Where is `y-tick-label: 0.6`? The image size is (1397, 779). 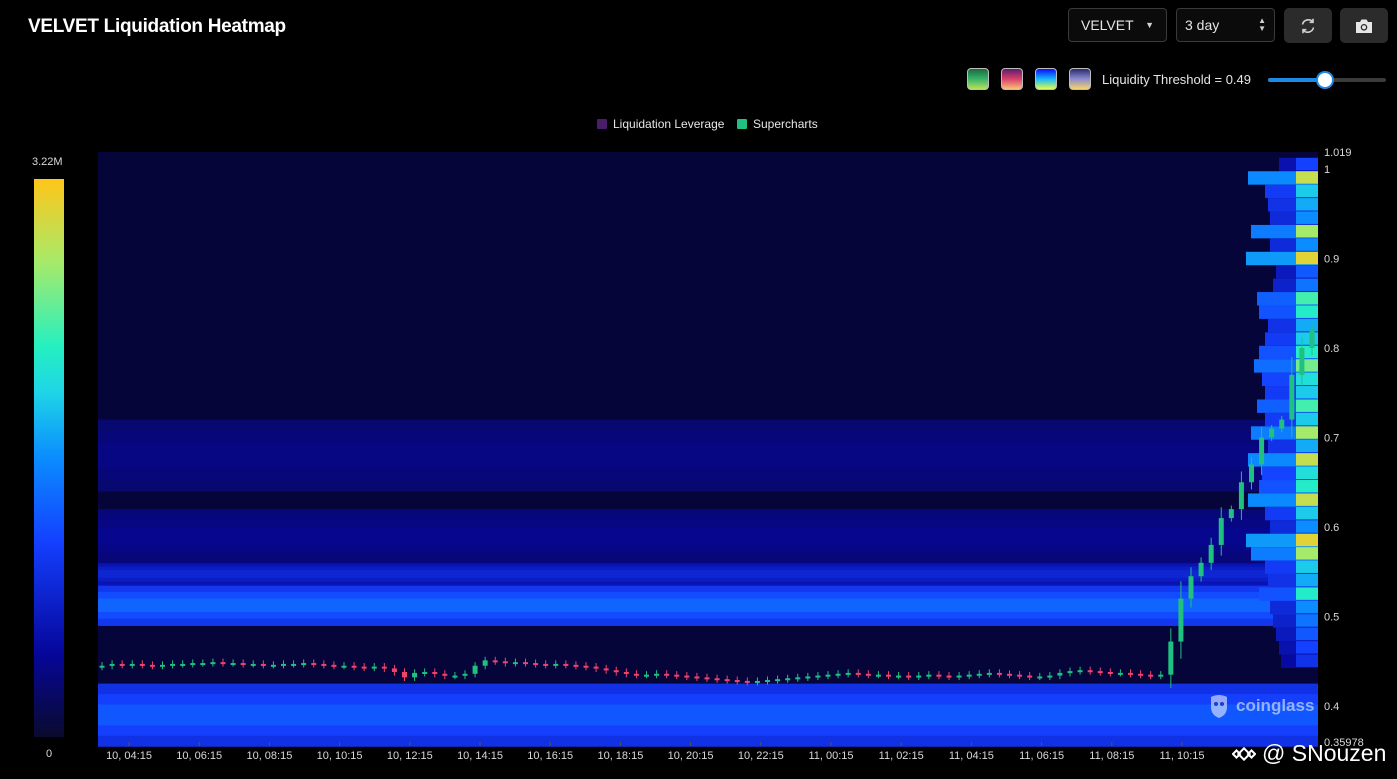 y-tick-label: 0.6 is located at coordinates (1331, 528).